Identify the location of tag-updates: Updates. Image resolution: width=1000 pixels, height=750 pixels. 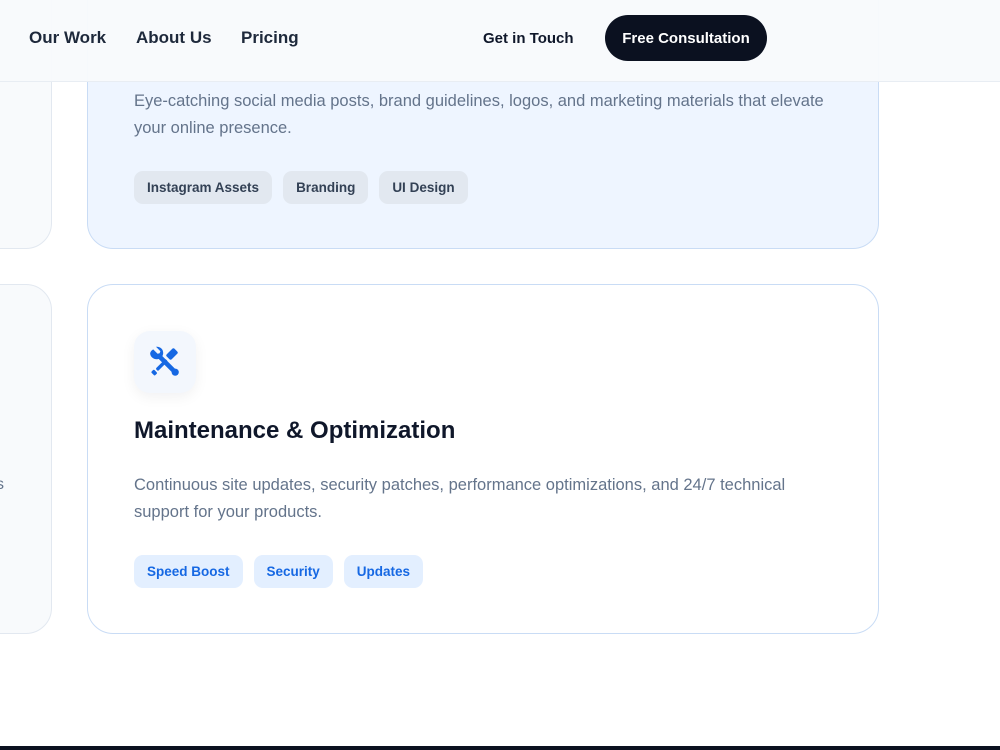
(383, 571).